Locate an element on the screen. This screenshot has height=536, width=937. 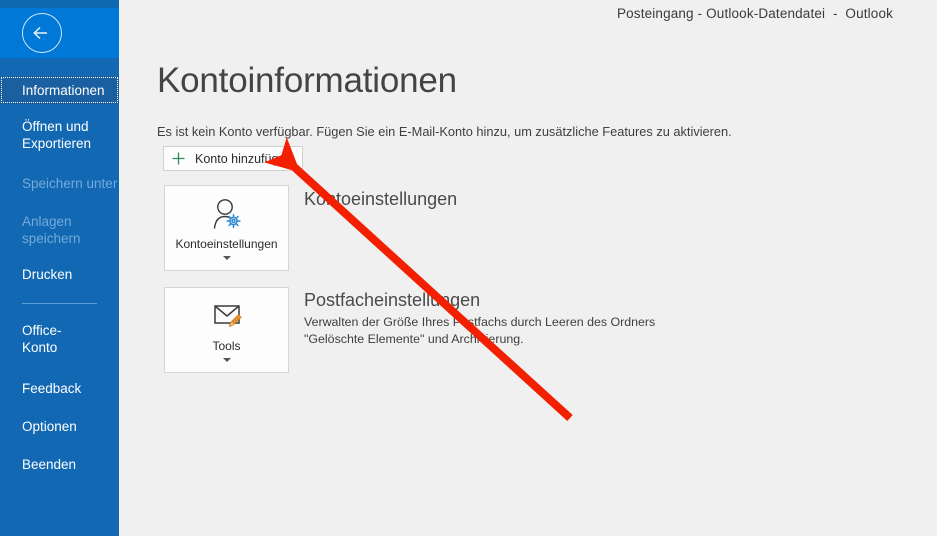
sidebar-item-drucken: Drucken is located at coordinates (59, 274).